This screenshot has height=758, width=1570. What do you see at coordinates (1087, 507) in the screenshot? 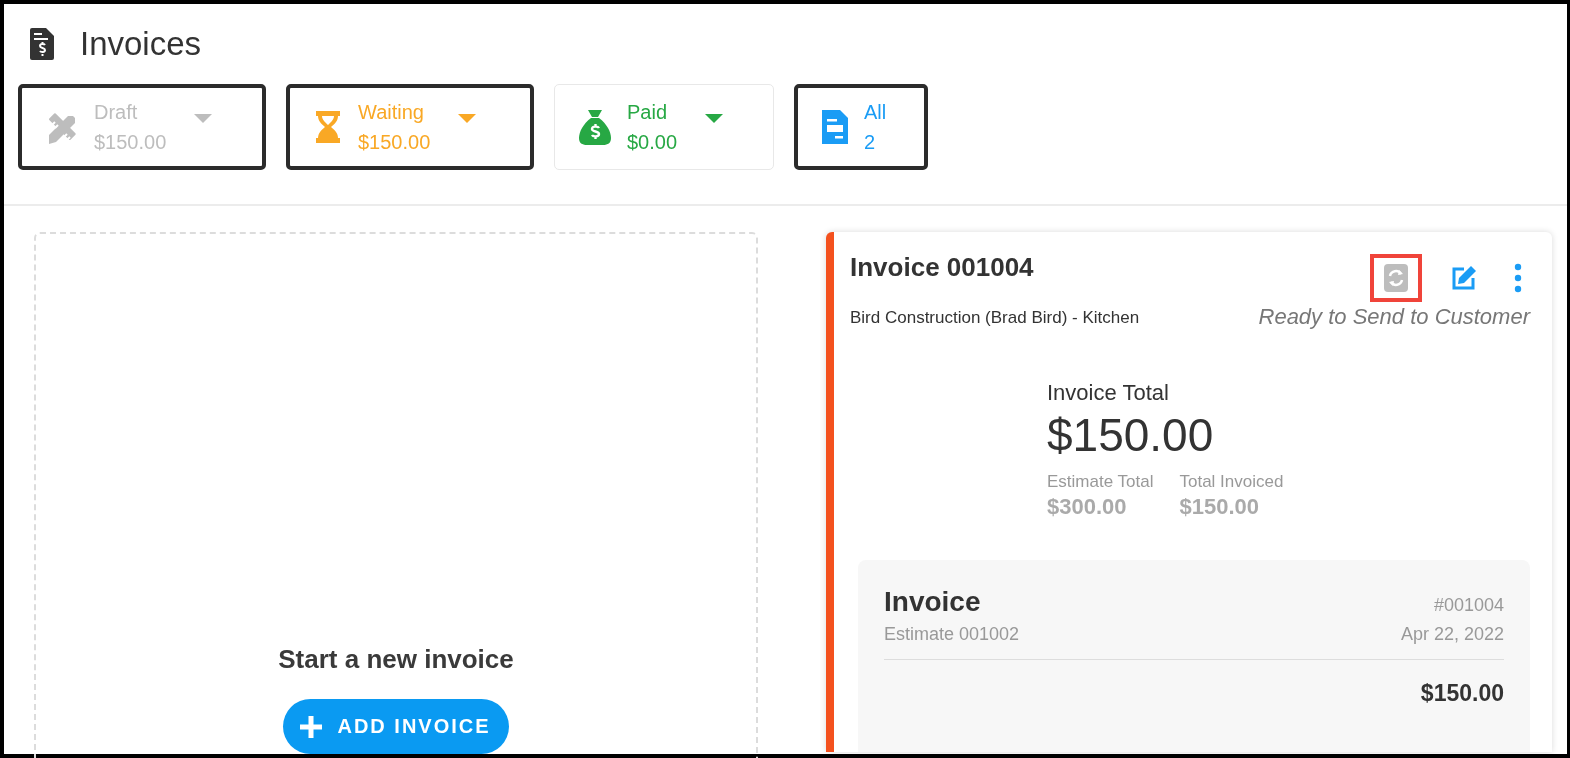
I see `estimate-total-amount: $300.00` at bounding box center [1087, 507].